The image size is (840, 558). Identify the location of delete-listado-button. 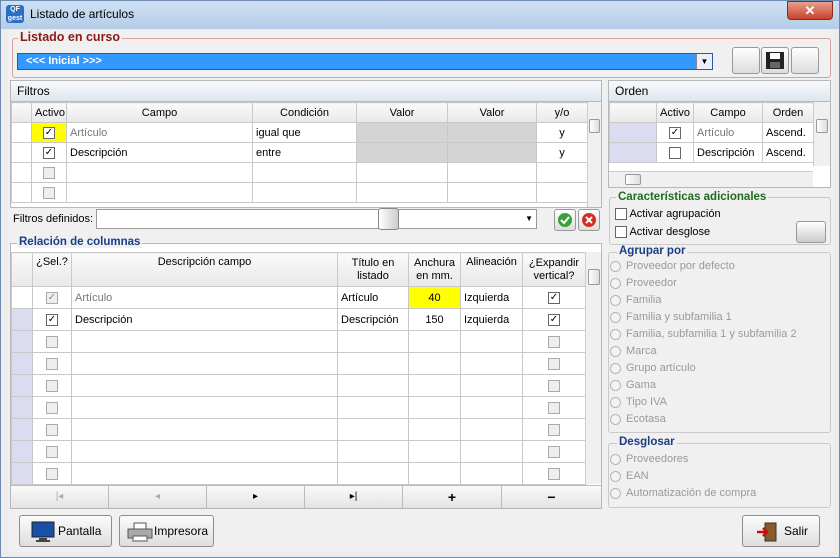
(805, 60).